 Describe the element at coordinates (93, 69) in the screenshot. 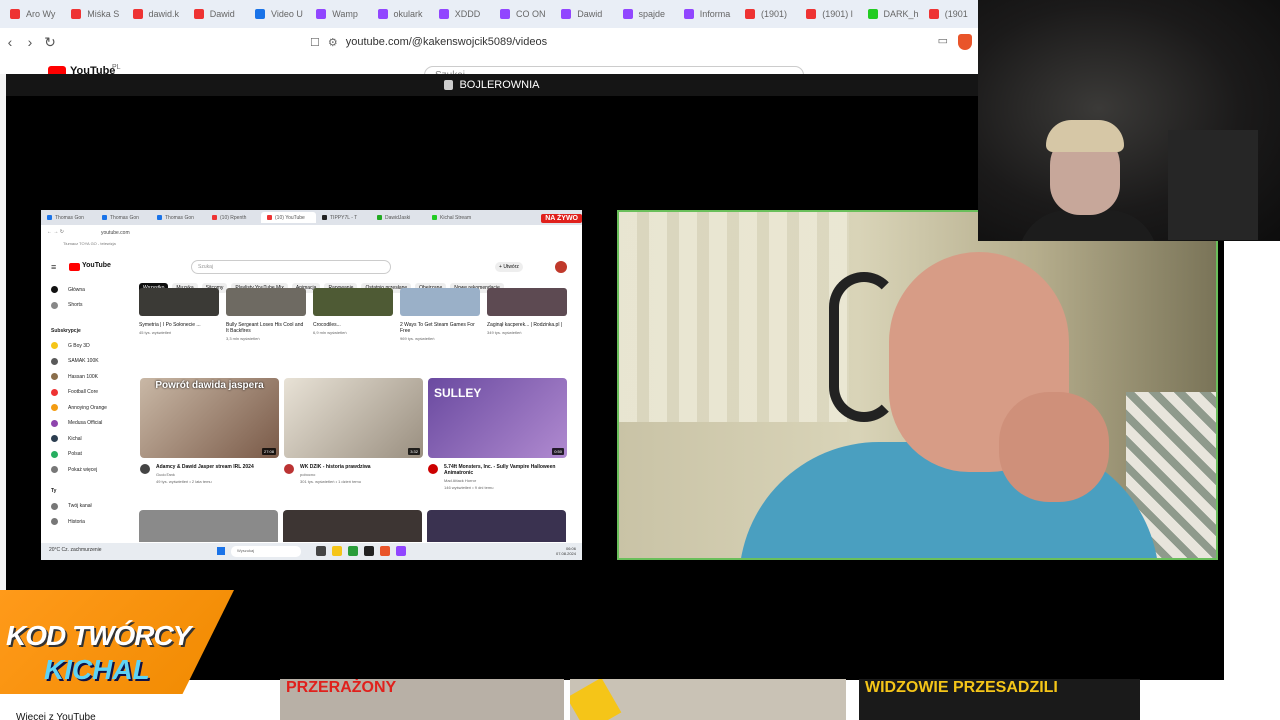

I see `youtube-logo-text: YouTube` at that location.